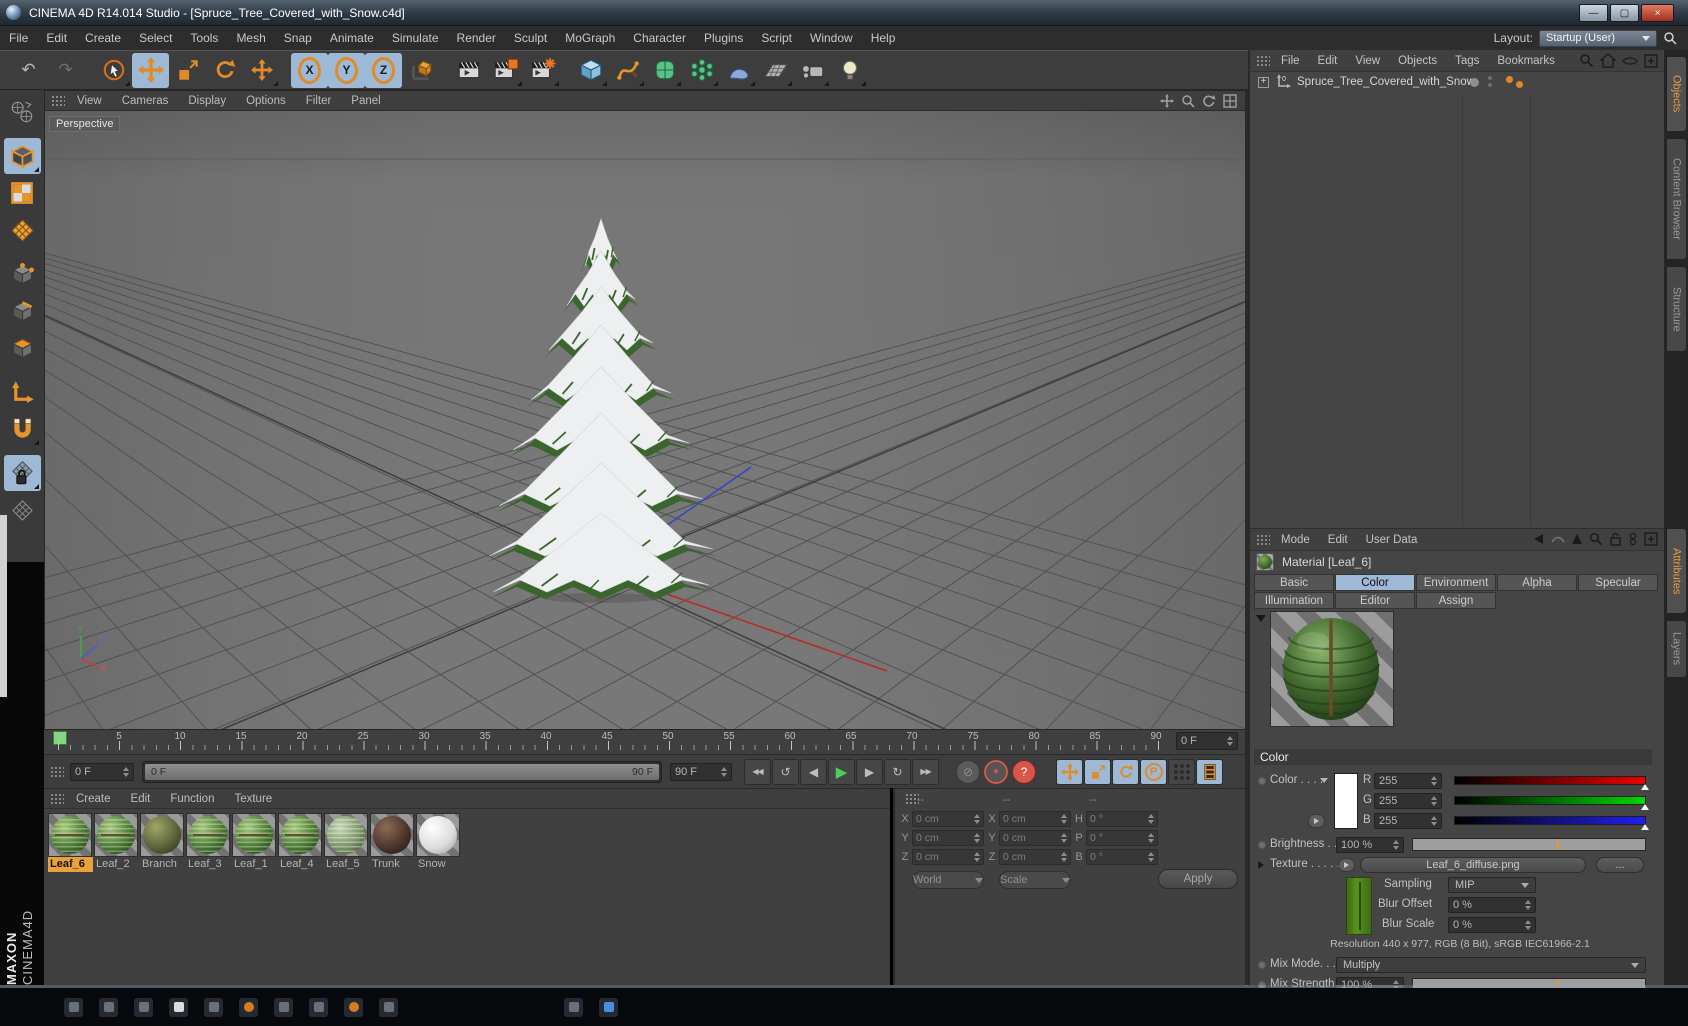 The height and width of the screenshot is (1026, 1688). Describe the element at coordinates (738, 70) in the screenshot. I see `add-environment-button` at that location.